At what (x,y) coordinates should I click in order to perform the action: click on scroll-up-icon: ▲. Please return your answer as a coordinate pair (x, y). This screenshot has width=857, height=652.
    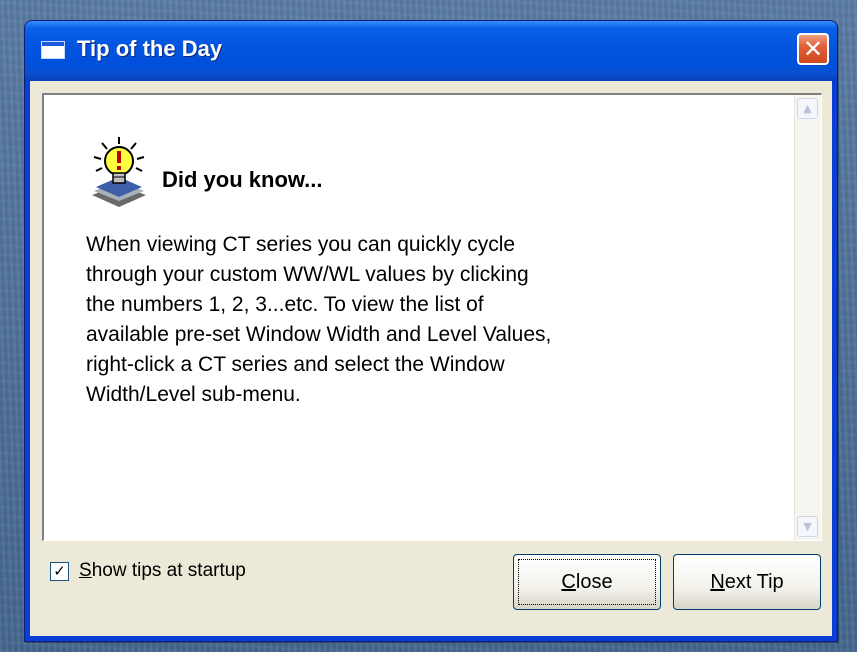
    Looking at the image, I should click on (807, 108).